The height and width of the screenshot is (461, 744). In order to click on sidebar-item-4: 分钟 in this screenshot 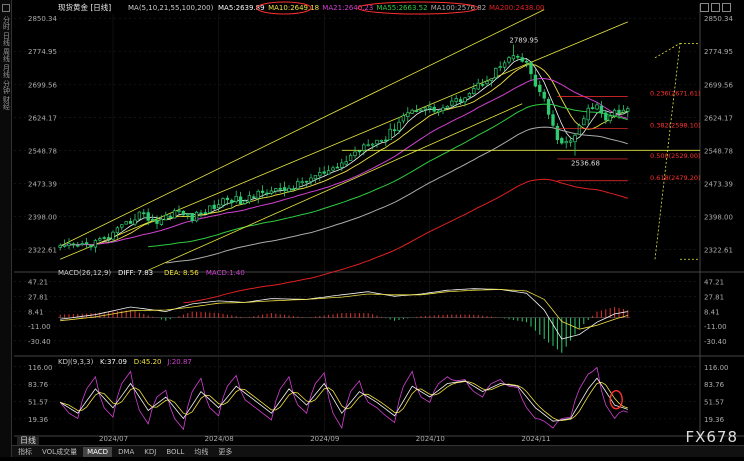, I will do `click(6, 87)`.